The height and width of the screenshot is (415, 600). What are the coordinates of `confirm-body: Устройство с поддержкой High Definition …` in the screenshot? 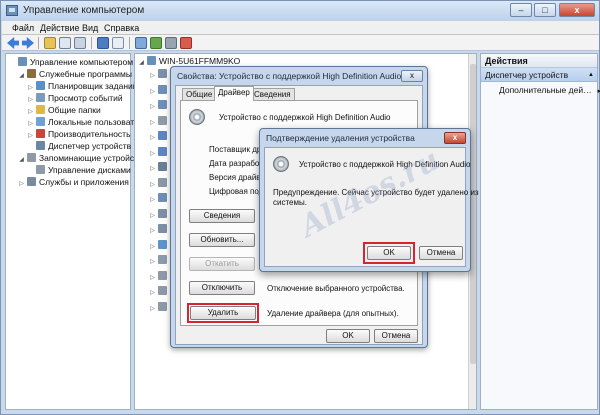 It's located at (371, 207).